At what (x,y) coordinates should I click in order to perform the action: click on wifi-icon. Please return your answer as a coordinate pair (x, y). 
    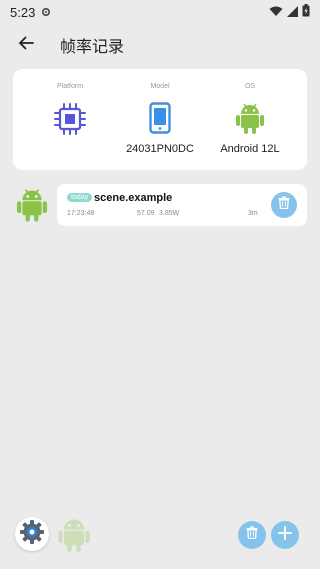
    Looking at the image, I should click on (276, 12).